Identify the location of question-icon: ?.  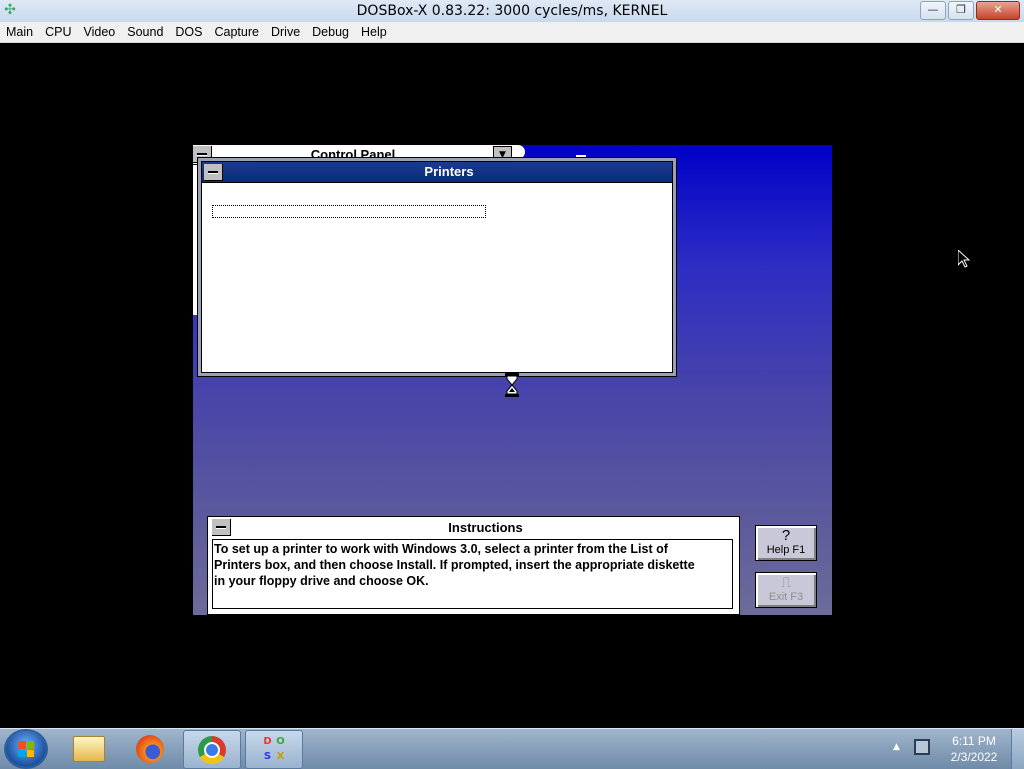
(786, 535).